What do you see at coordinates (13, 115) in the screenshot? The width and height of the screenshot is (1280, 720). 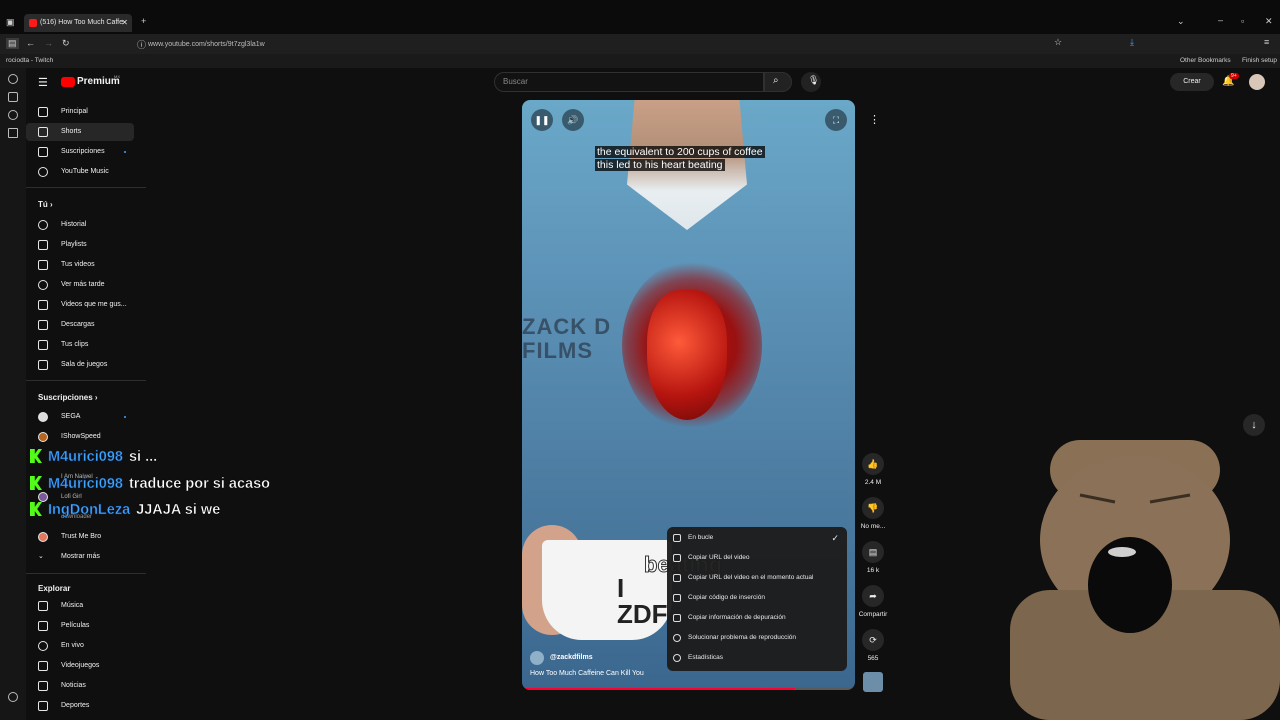 I see `history-sidebar-icon` at bounding box center [13, 115].